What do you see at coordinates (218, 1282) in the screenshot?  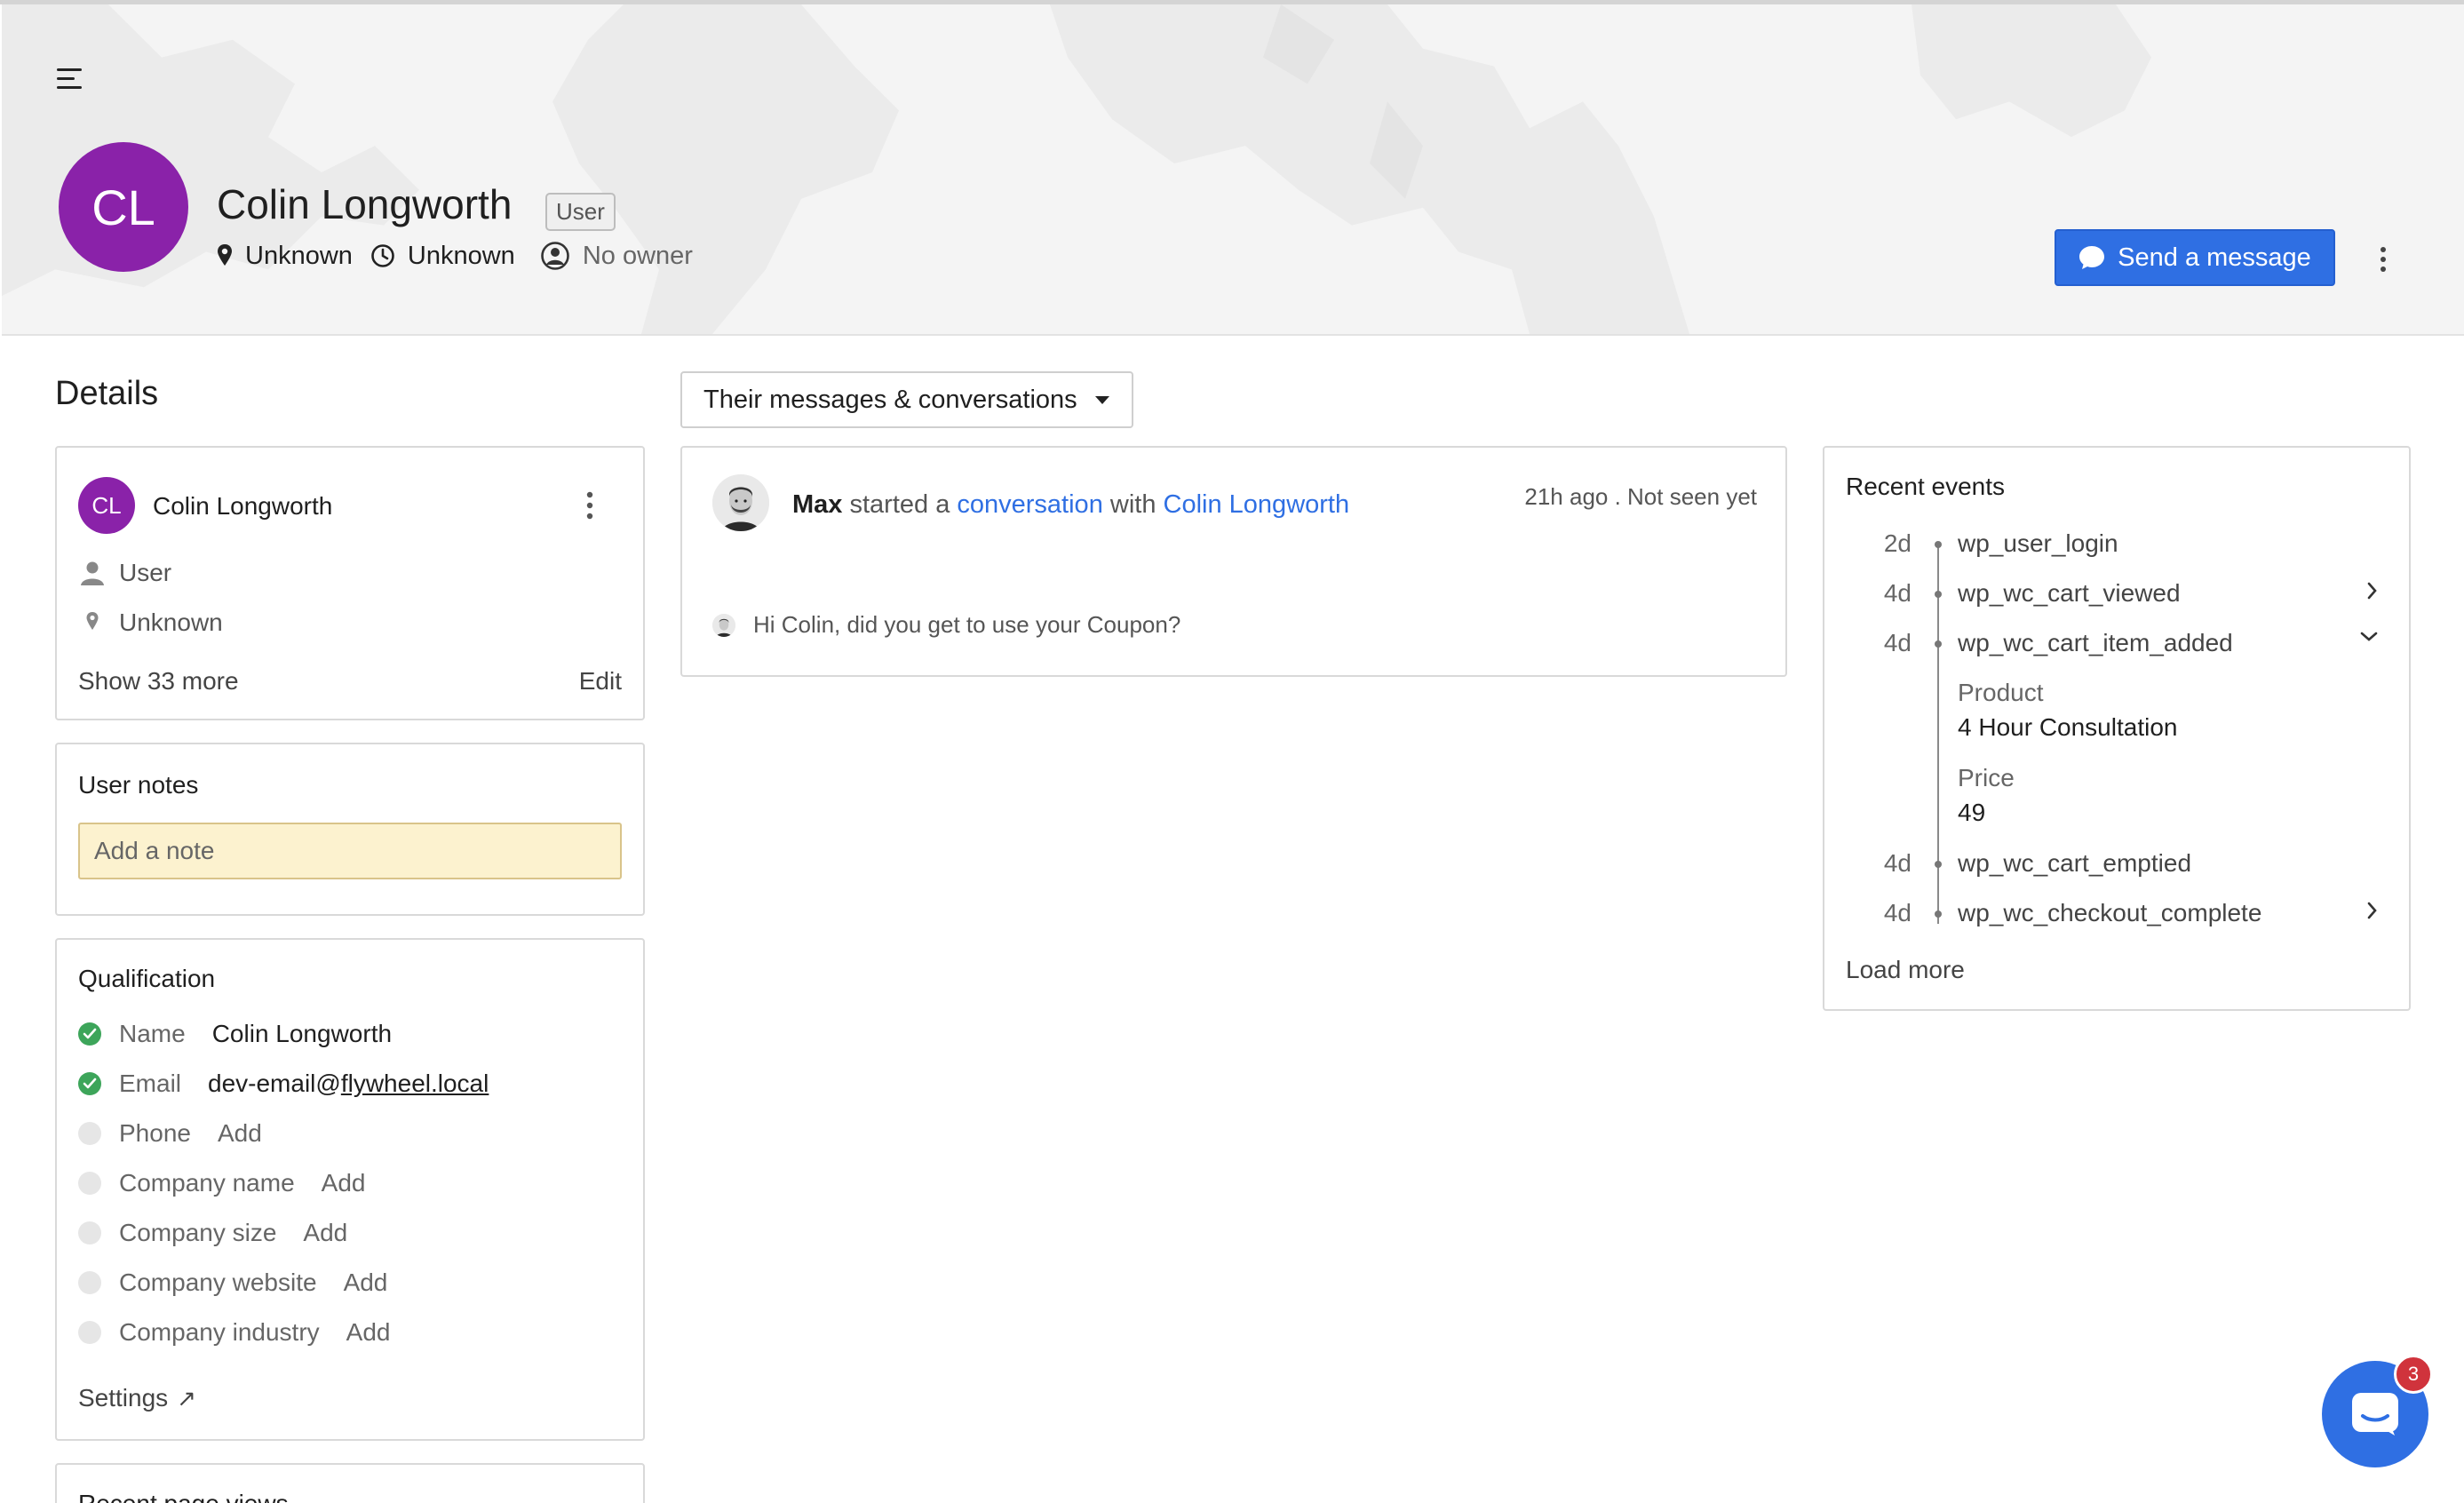 I see `qualification-label: Company website` at bounding box center [218, 1282].